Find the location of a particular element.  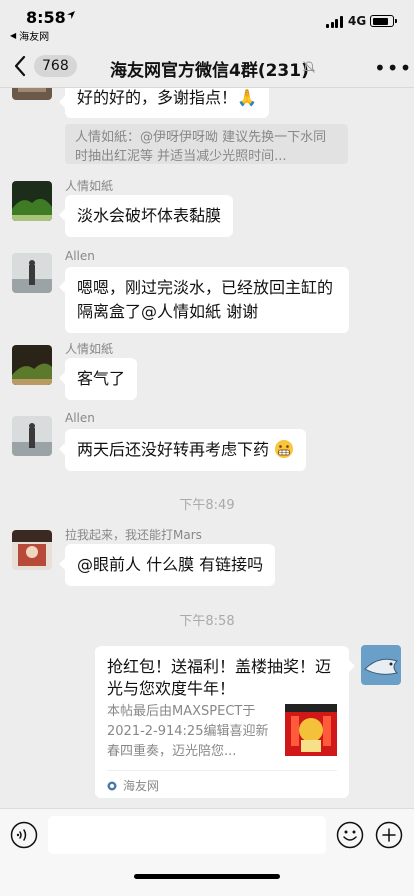

message-bubble: 嗯嗯，刚过完淡水，已经放回主缸的隔离盒了@人情如紙 谢谢 is located at coordinates (204, 300).